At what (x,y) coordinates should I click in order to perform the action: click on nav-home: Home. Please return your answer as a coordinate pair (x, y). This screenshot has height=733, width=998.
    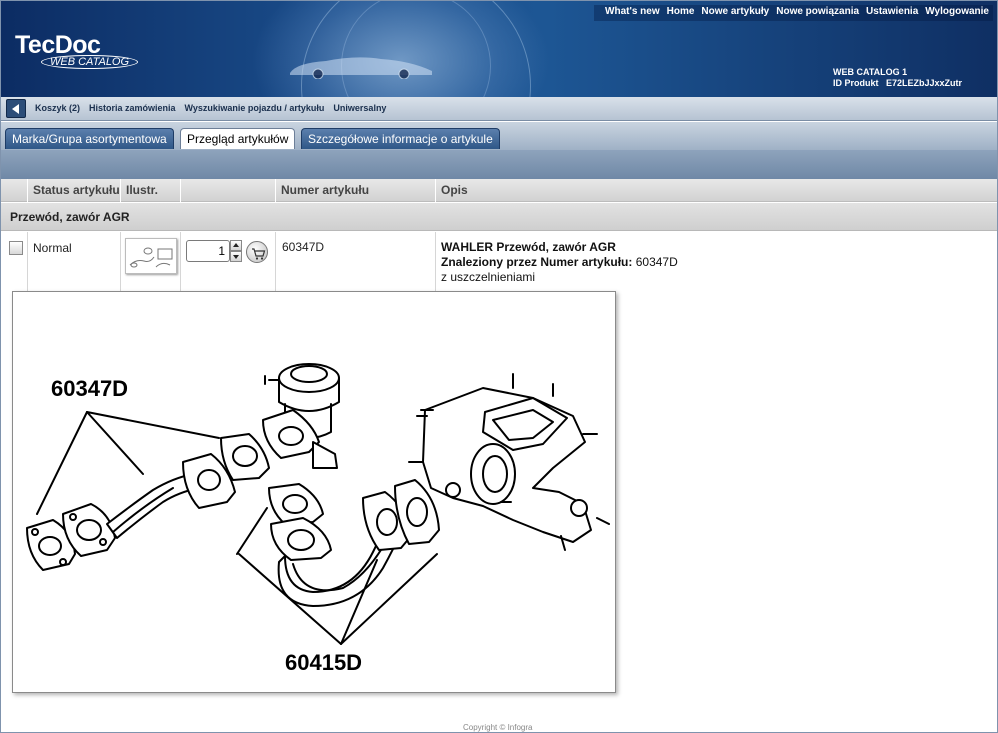
    Looking at the image, I should click on (681, 13).